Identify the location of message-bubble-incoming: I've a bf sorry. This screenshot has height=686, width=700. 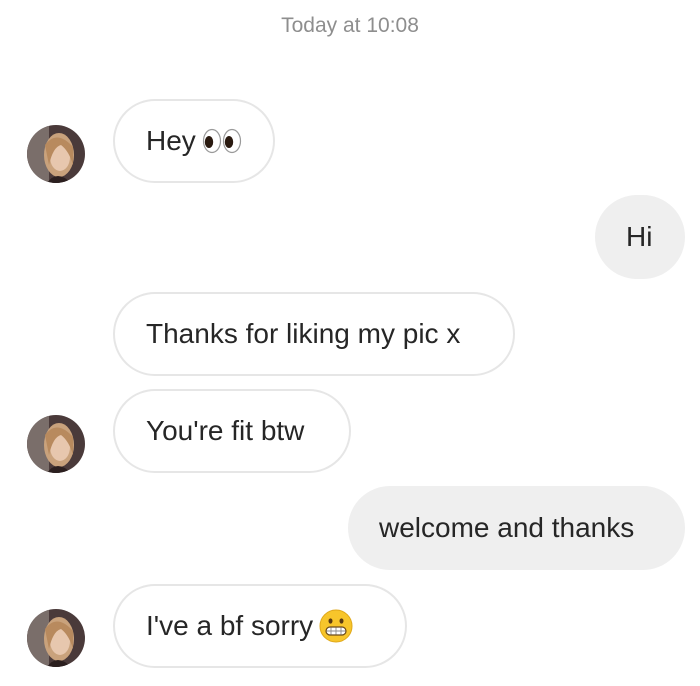
(260, 626).